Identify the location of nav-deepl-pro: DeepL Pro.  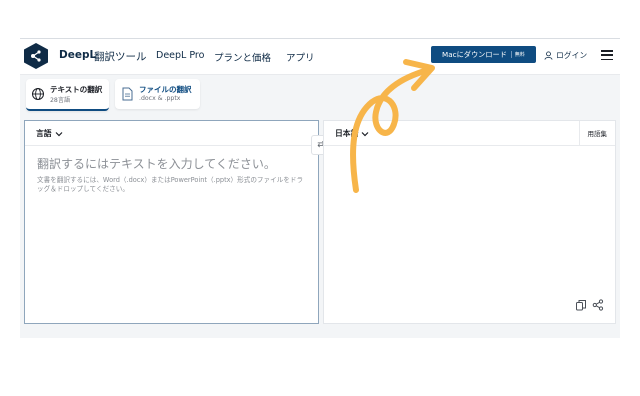
(180, 55).